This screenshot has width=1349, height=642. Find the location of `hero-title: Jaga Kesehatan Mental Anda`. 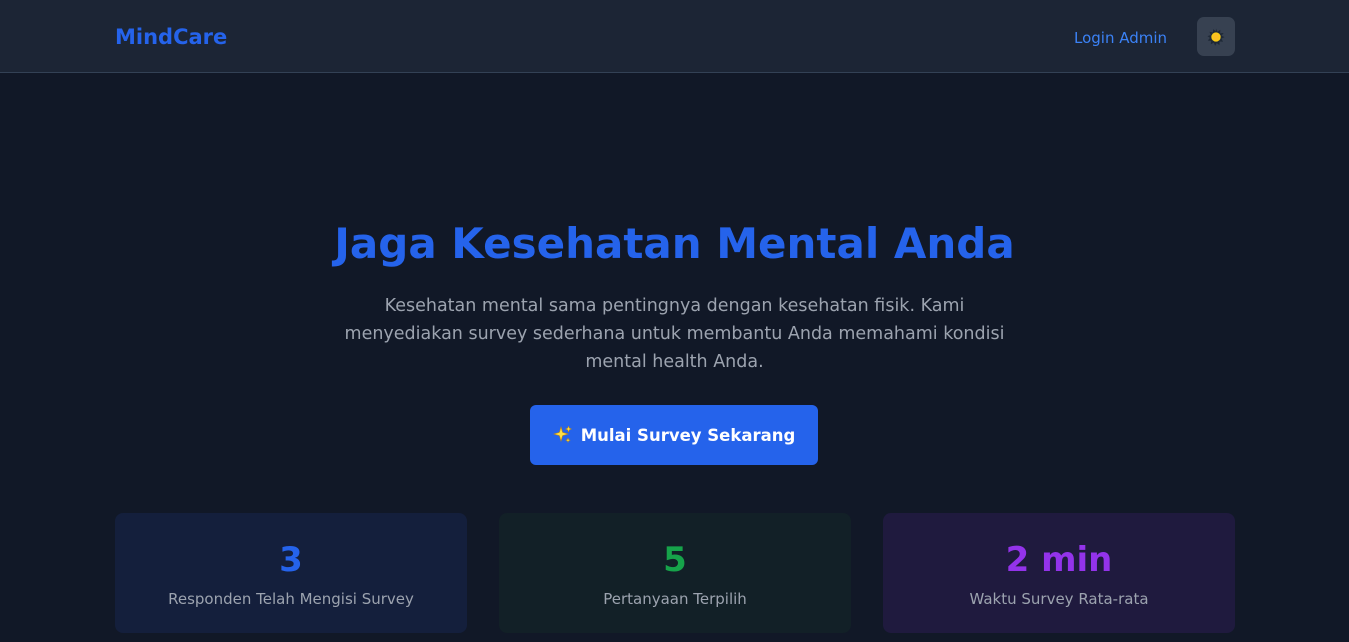

hero-title: Jaga Kesehatan Mental Anda is located at coordinates (674, 243).